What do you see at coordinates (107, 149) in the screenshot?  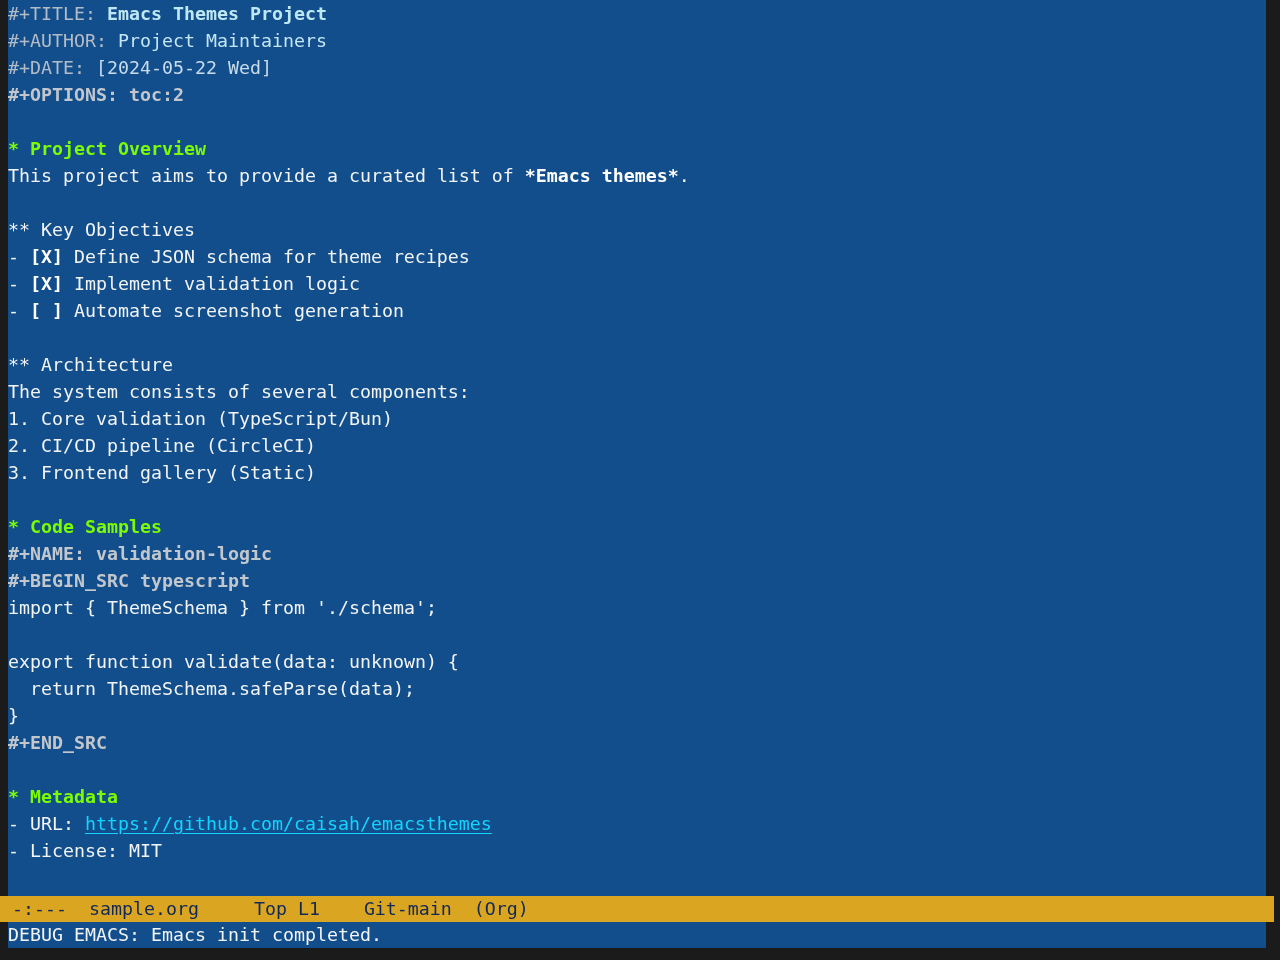 I see `heading: * Project Overview` at bounding box center [107, 149].